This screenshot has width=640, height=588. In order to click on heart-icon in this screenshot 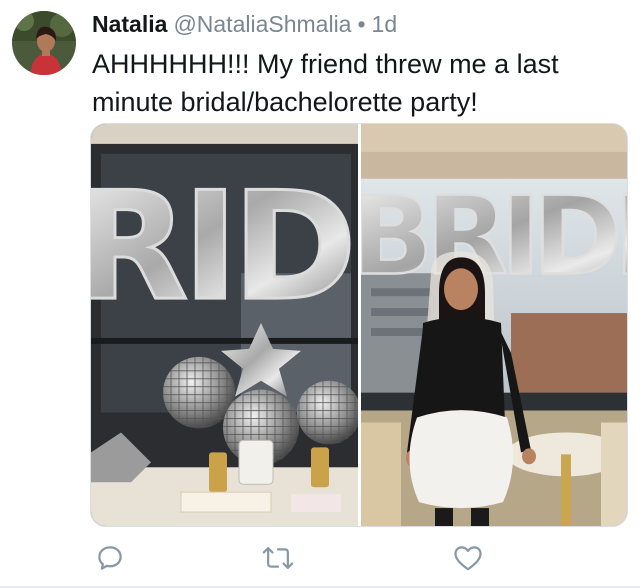, I will do `click(468, 558)`.